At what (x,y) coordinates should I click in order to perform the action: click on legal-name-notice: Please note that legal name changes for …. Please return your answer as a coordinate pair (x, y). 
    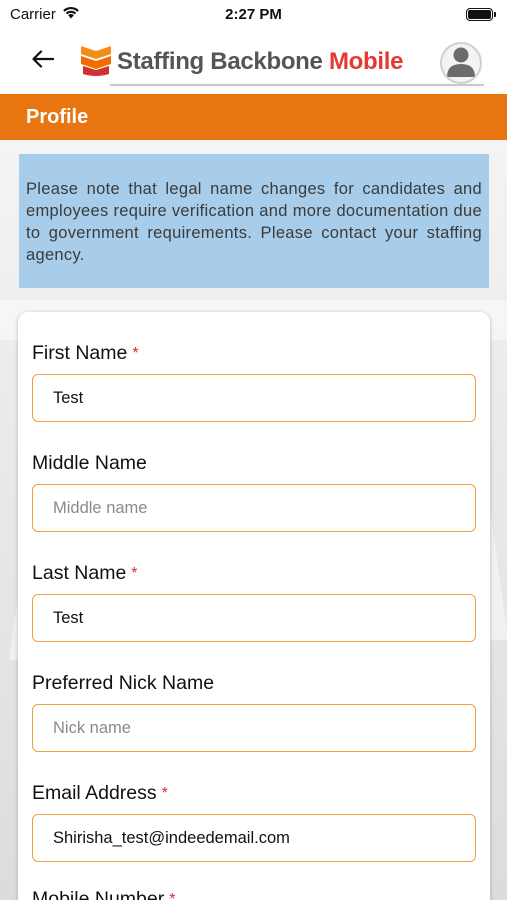
    Looking at the image, I should click on (254, 221).